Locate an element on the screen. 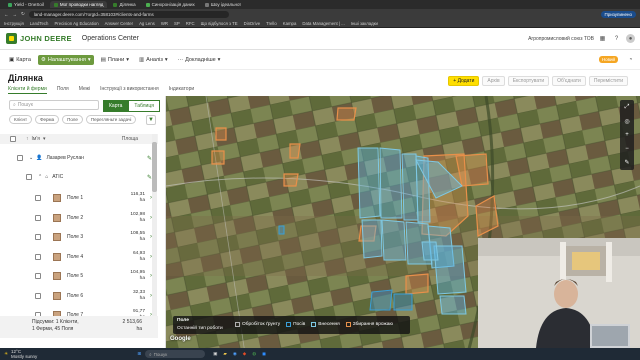  bookmark-item: Інструкція is located at coordinates (14, 23).